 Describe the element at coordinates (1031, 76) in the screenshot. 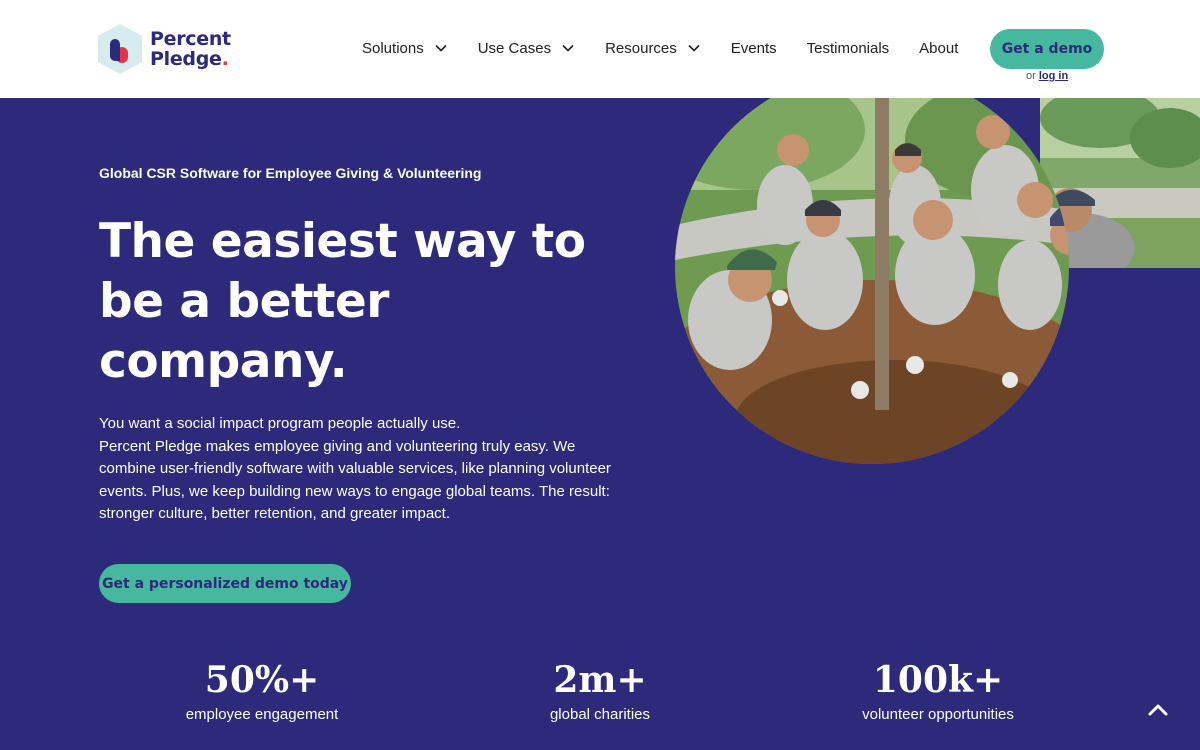

I see `login-prefix: or` at that location.